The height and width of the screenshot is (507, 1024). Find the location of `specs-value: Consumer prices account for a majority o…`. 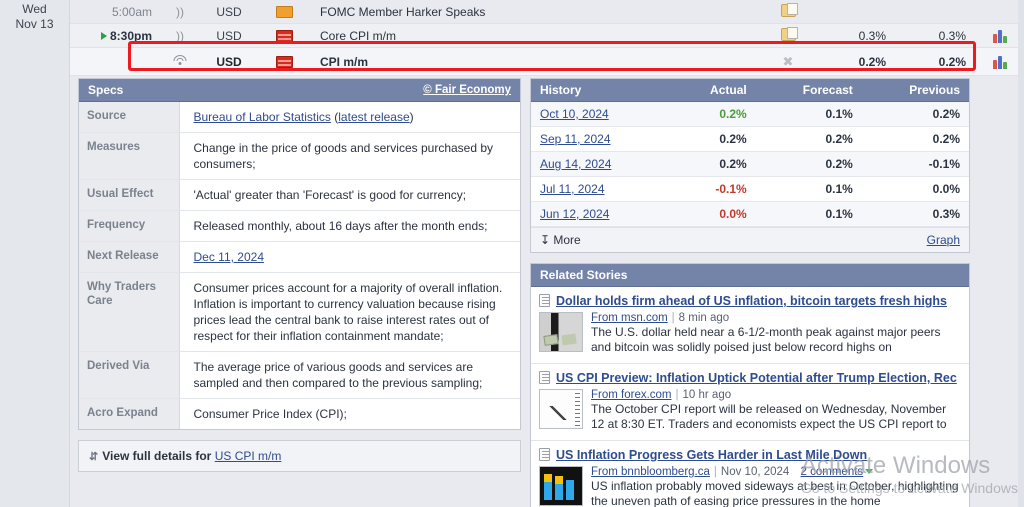

specs-value: Consumer prices account for a majority o… is located at coordinates (349, 312).